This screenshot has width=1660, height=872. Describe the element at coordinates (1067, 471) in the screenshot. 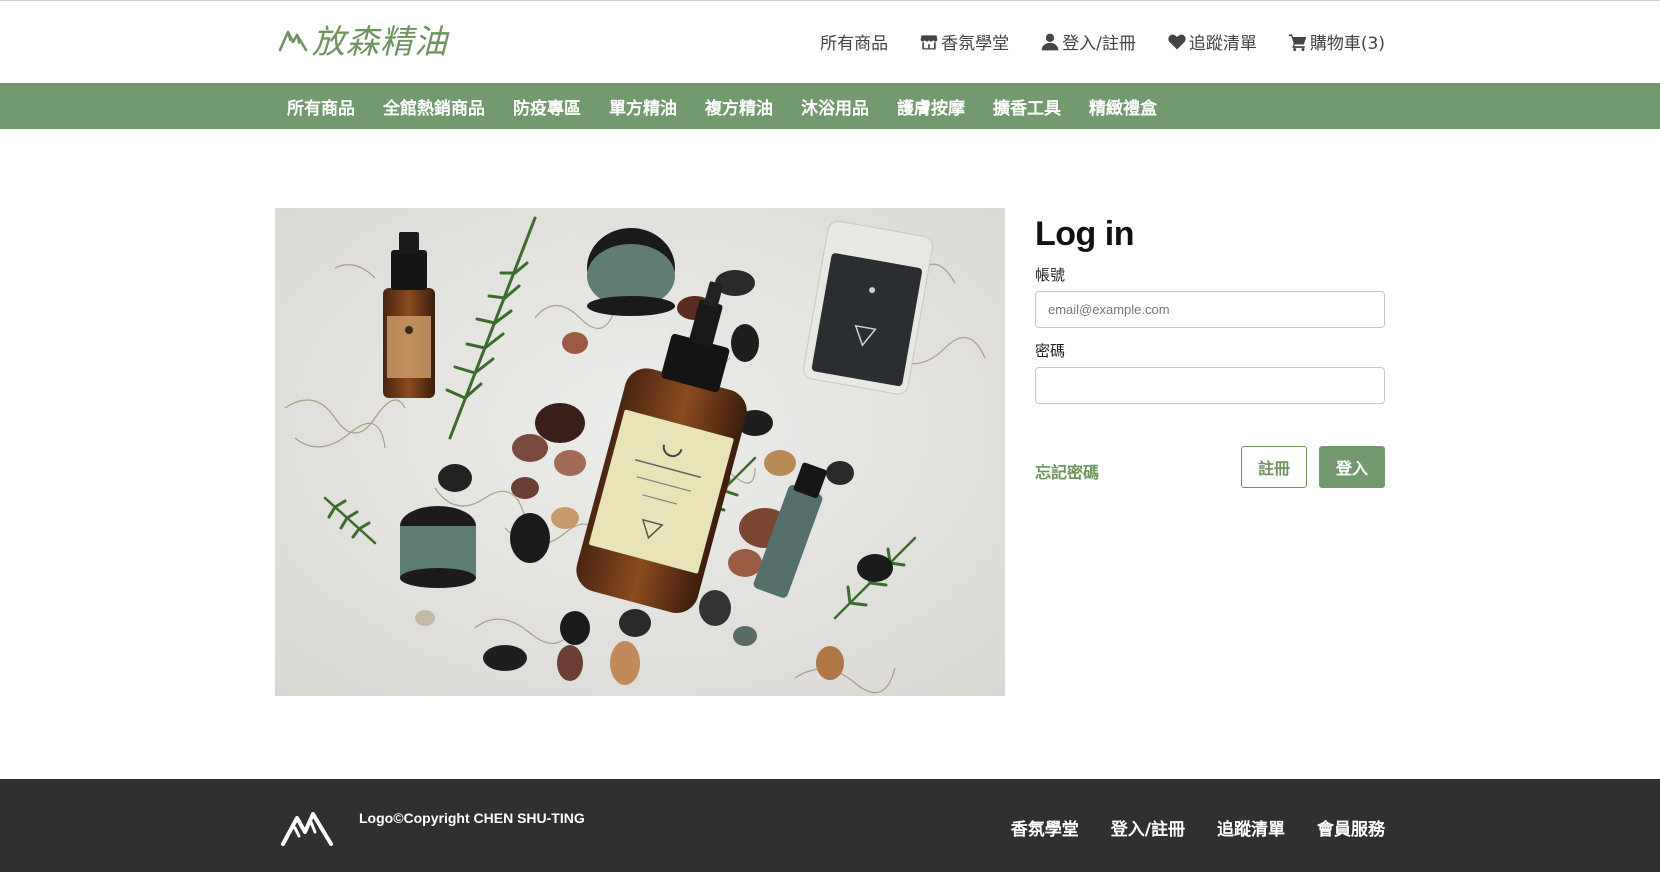

I see `forgot-password-link: 忘記密碼` at that location.